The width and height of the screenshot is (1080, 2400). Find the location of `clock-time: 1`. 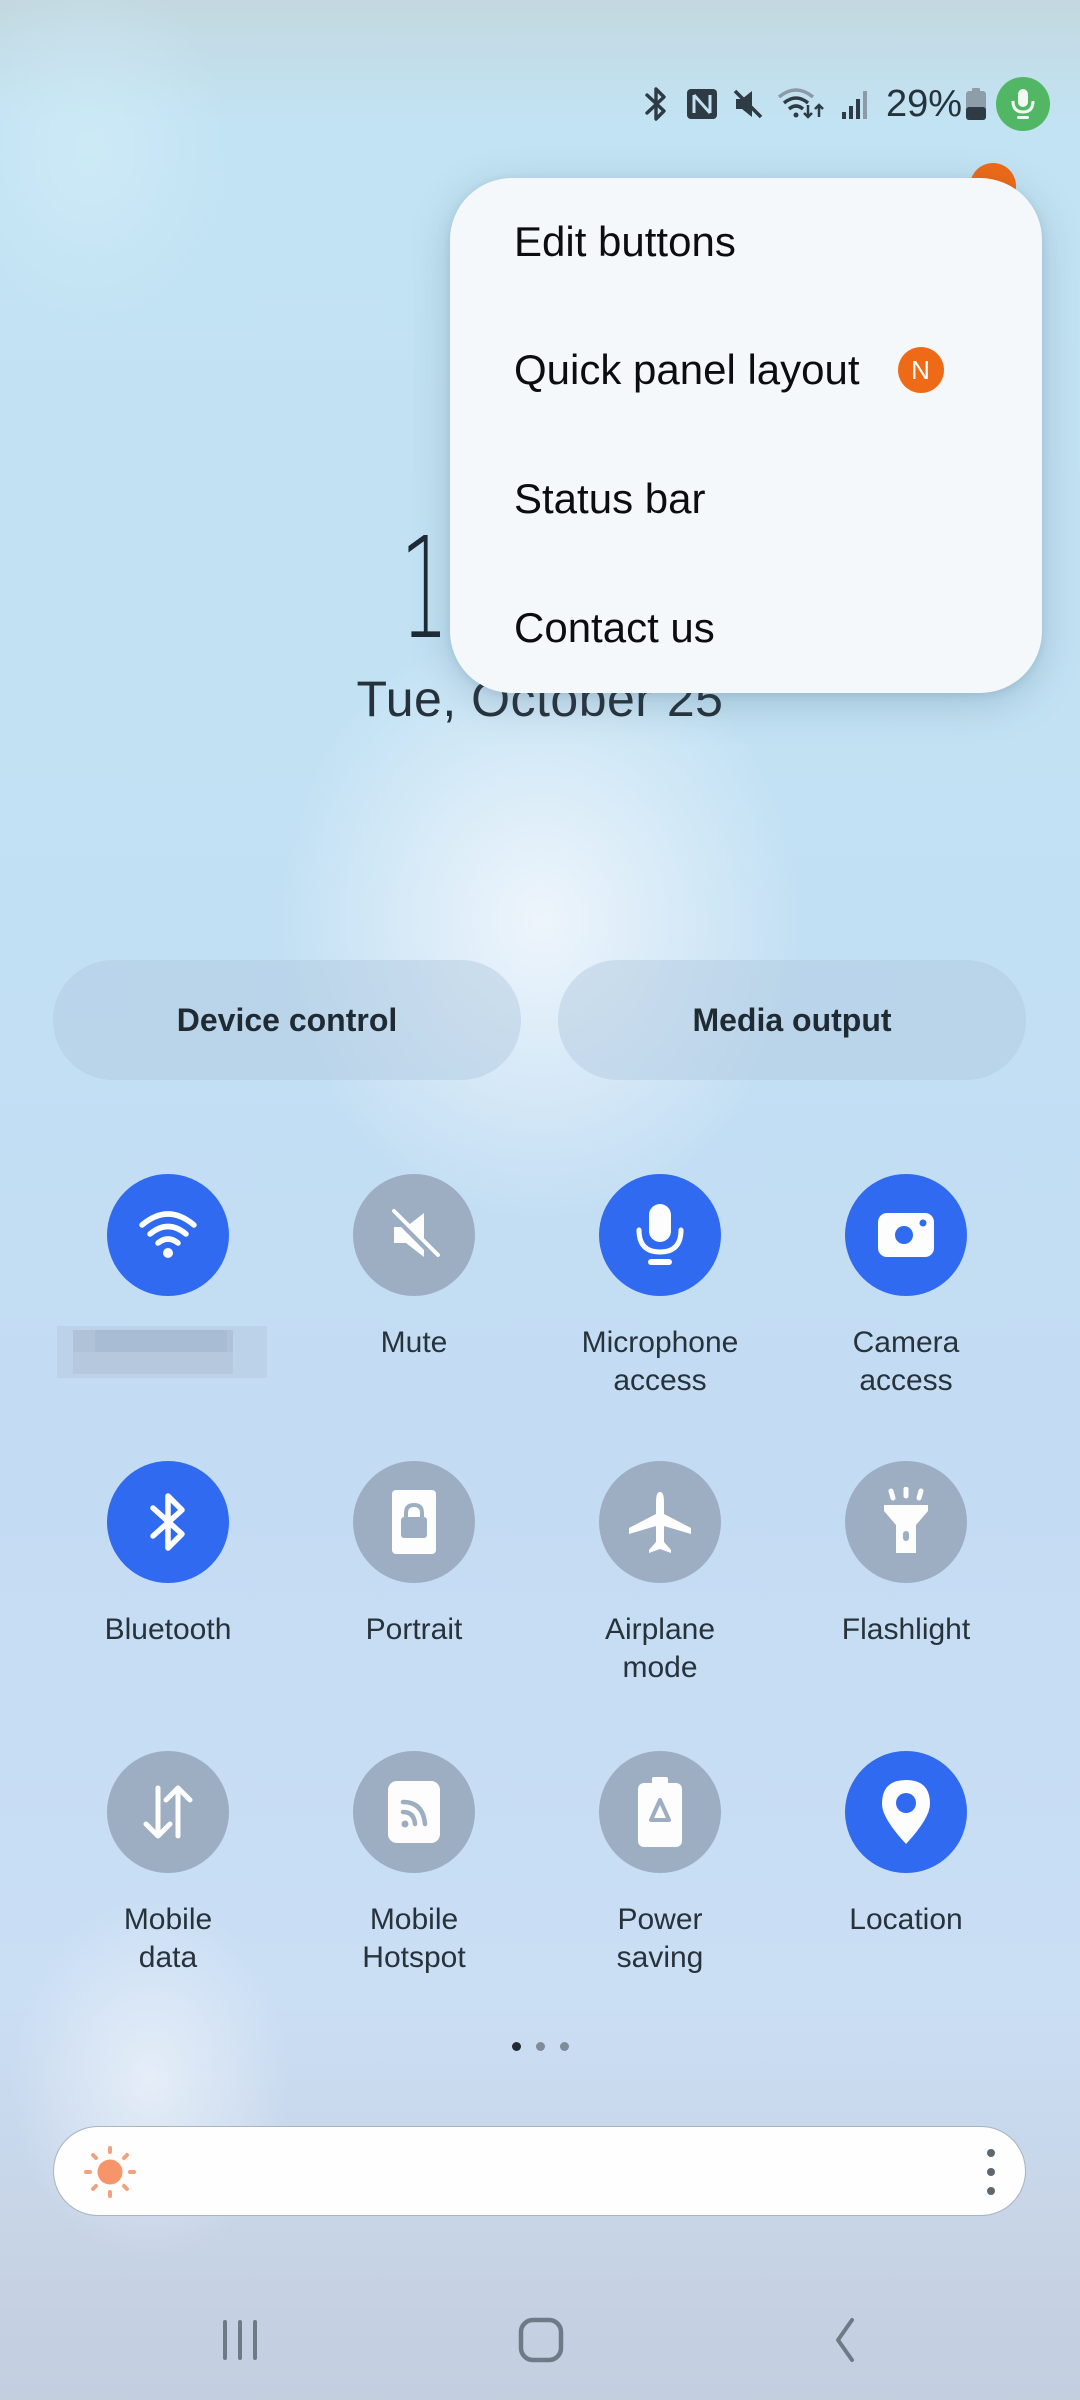

clock-time: 1 is located at coordinates (424, 589).